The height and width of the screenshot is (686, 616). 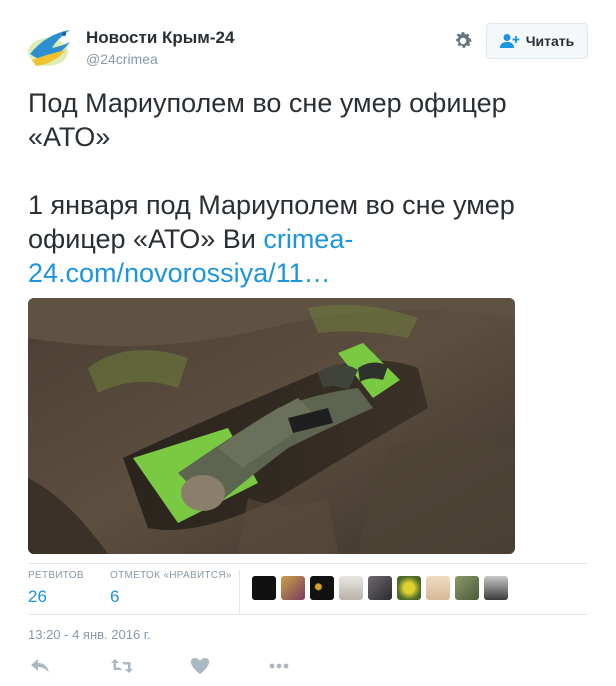 What do you see at coordinates (50, 48) in the screenshot?
I see `account-avatar` at bounding box center [50, 48].